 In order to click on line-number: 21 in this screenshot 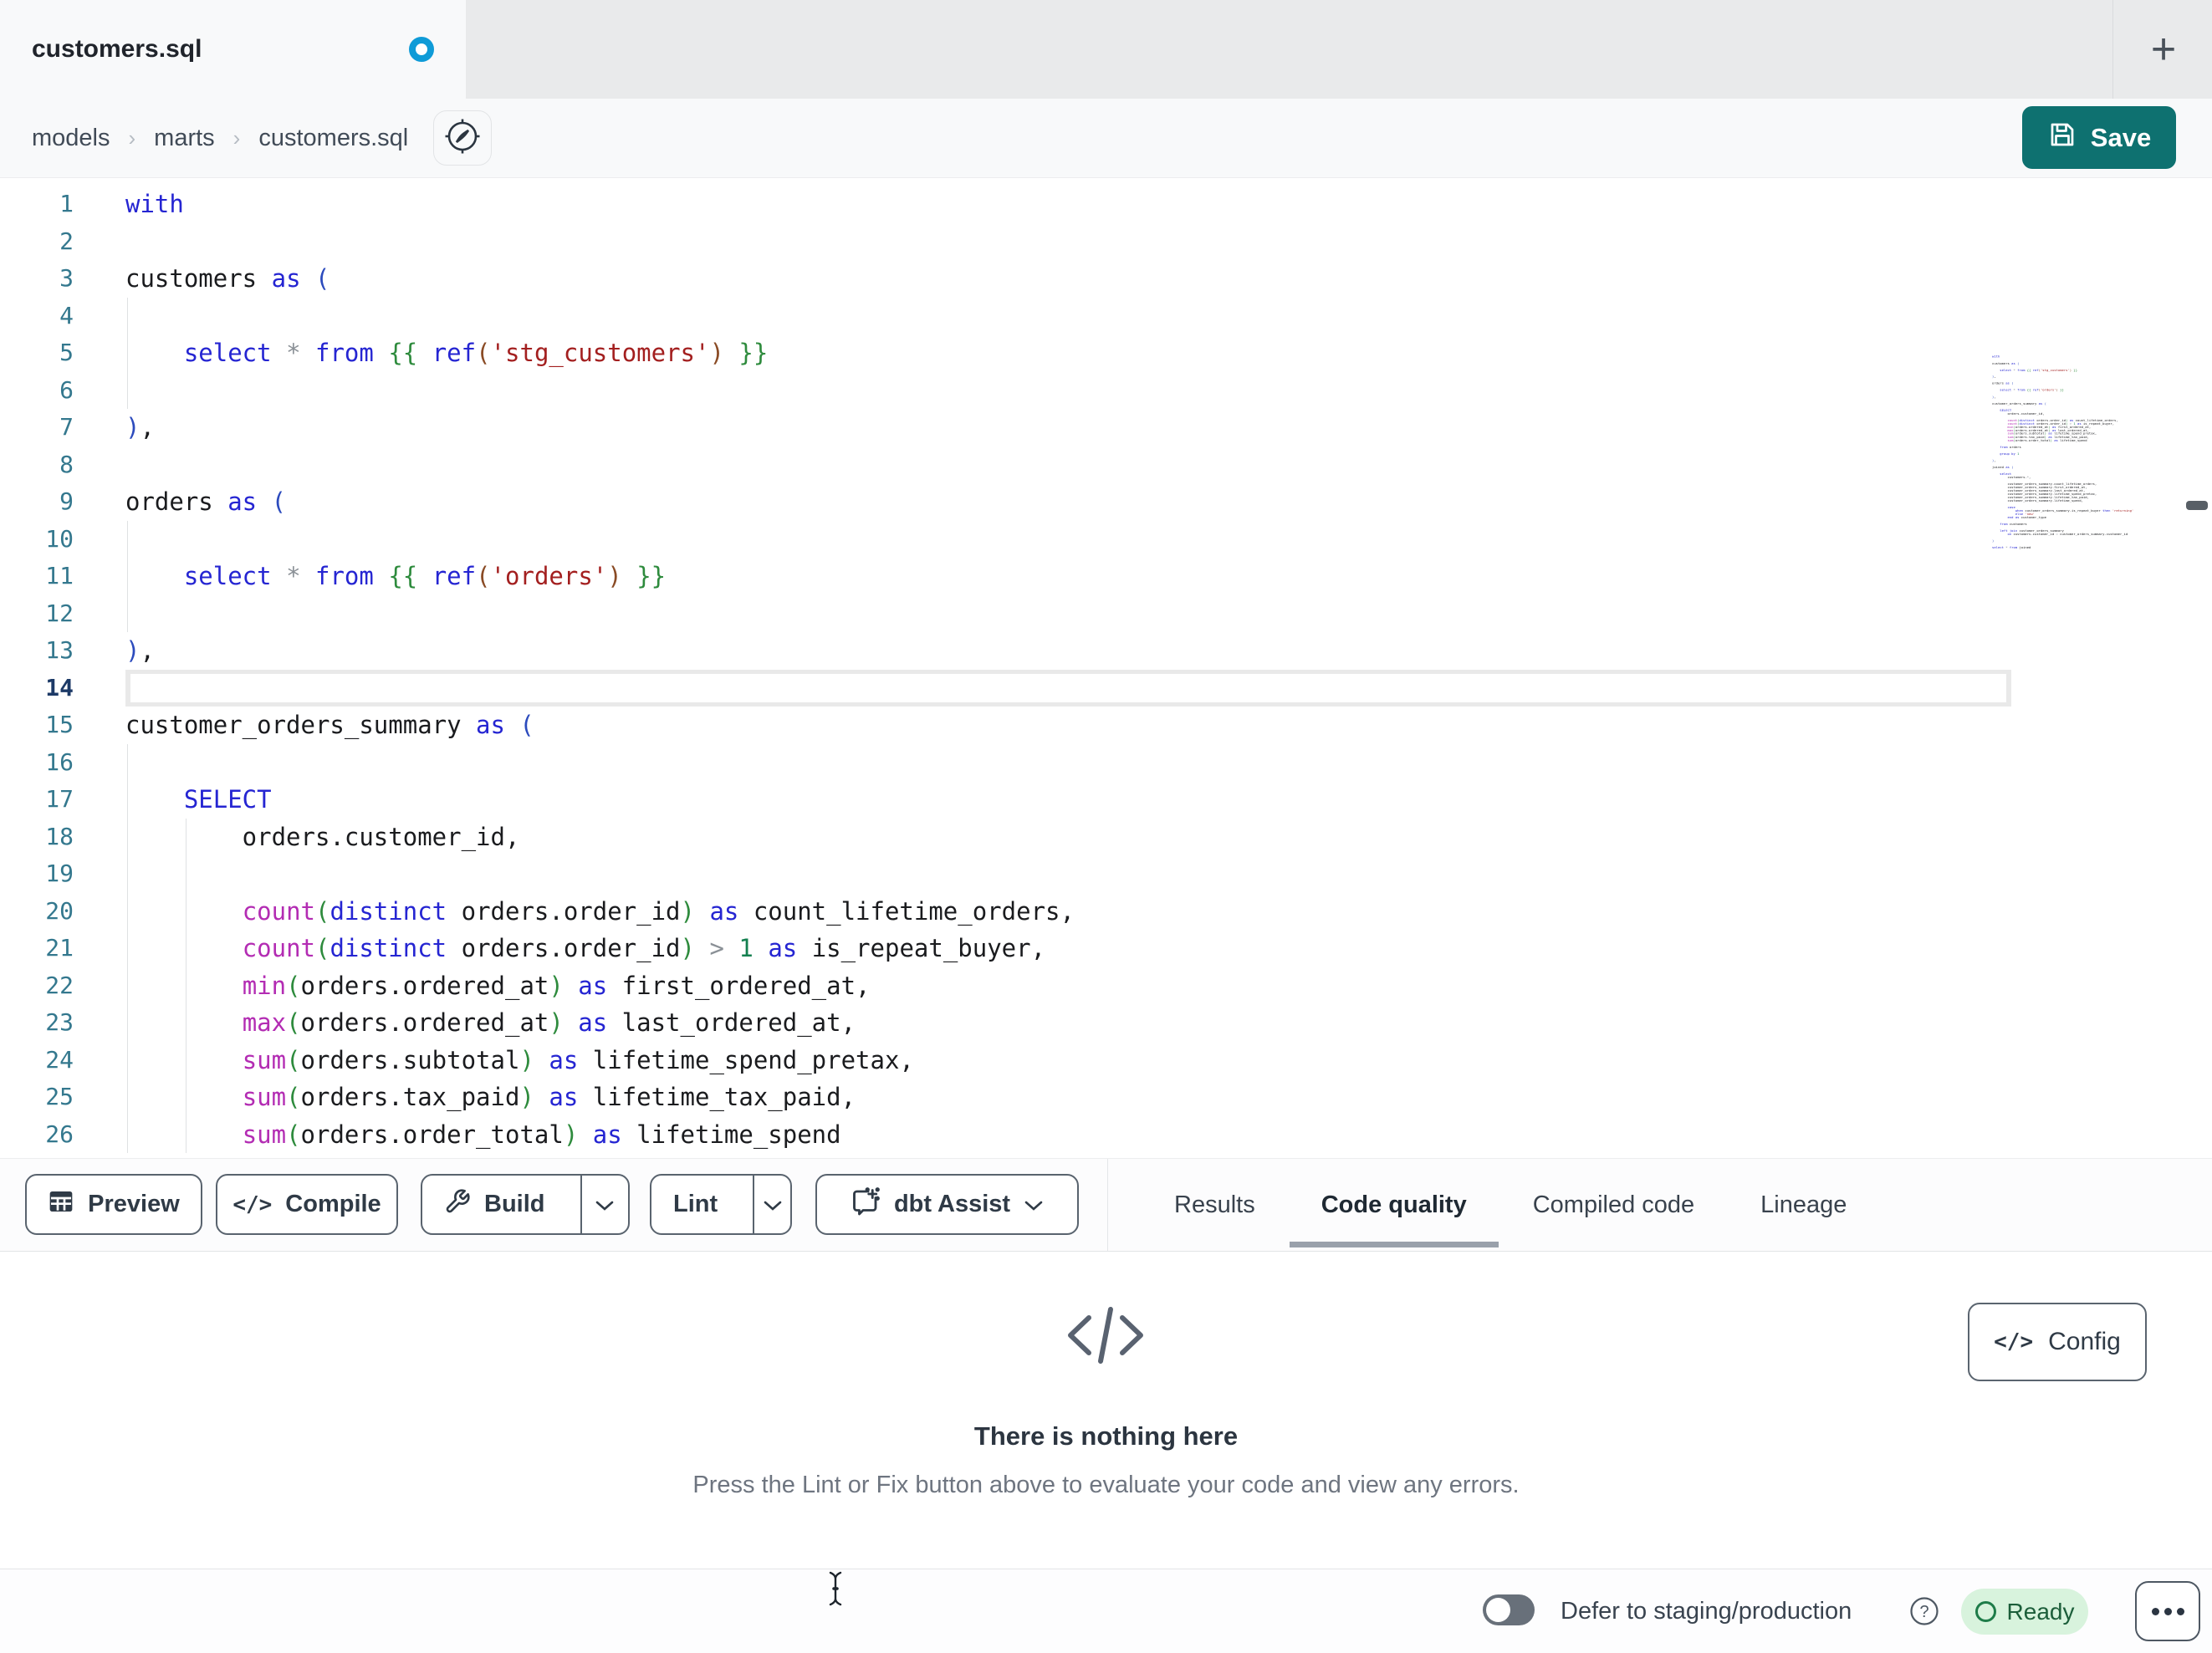, I will do `click(59, 948)`.